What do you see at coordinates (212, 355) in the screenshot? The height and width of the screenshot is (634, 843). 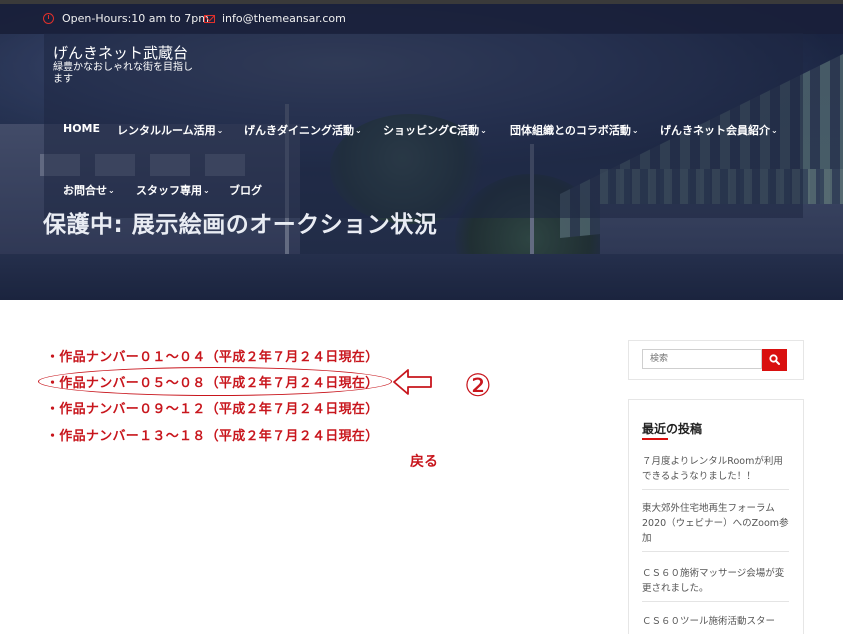 I see `artwork-link-01-04: ・作品ナンバー０１～０４（平成２年７月２４日現在）` at bounding box center [212, 355].